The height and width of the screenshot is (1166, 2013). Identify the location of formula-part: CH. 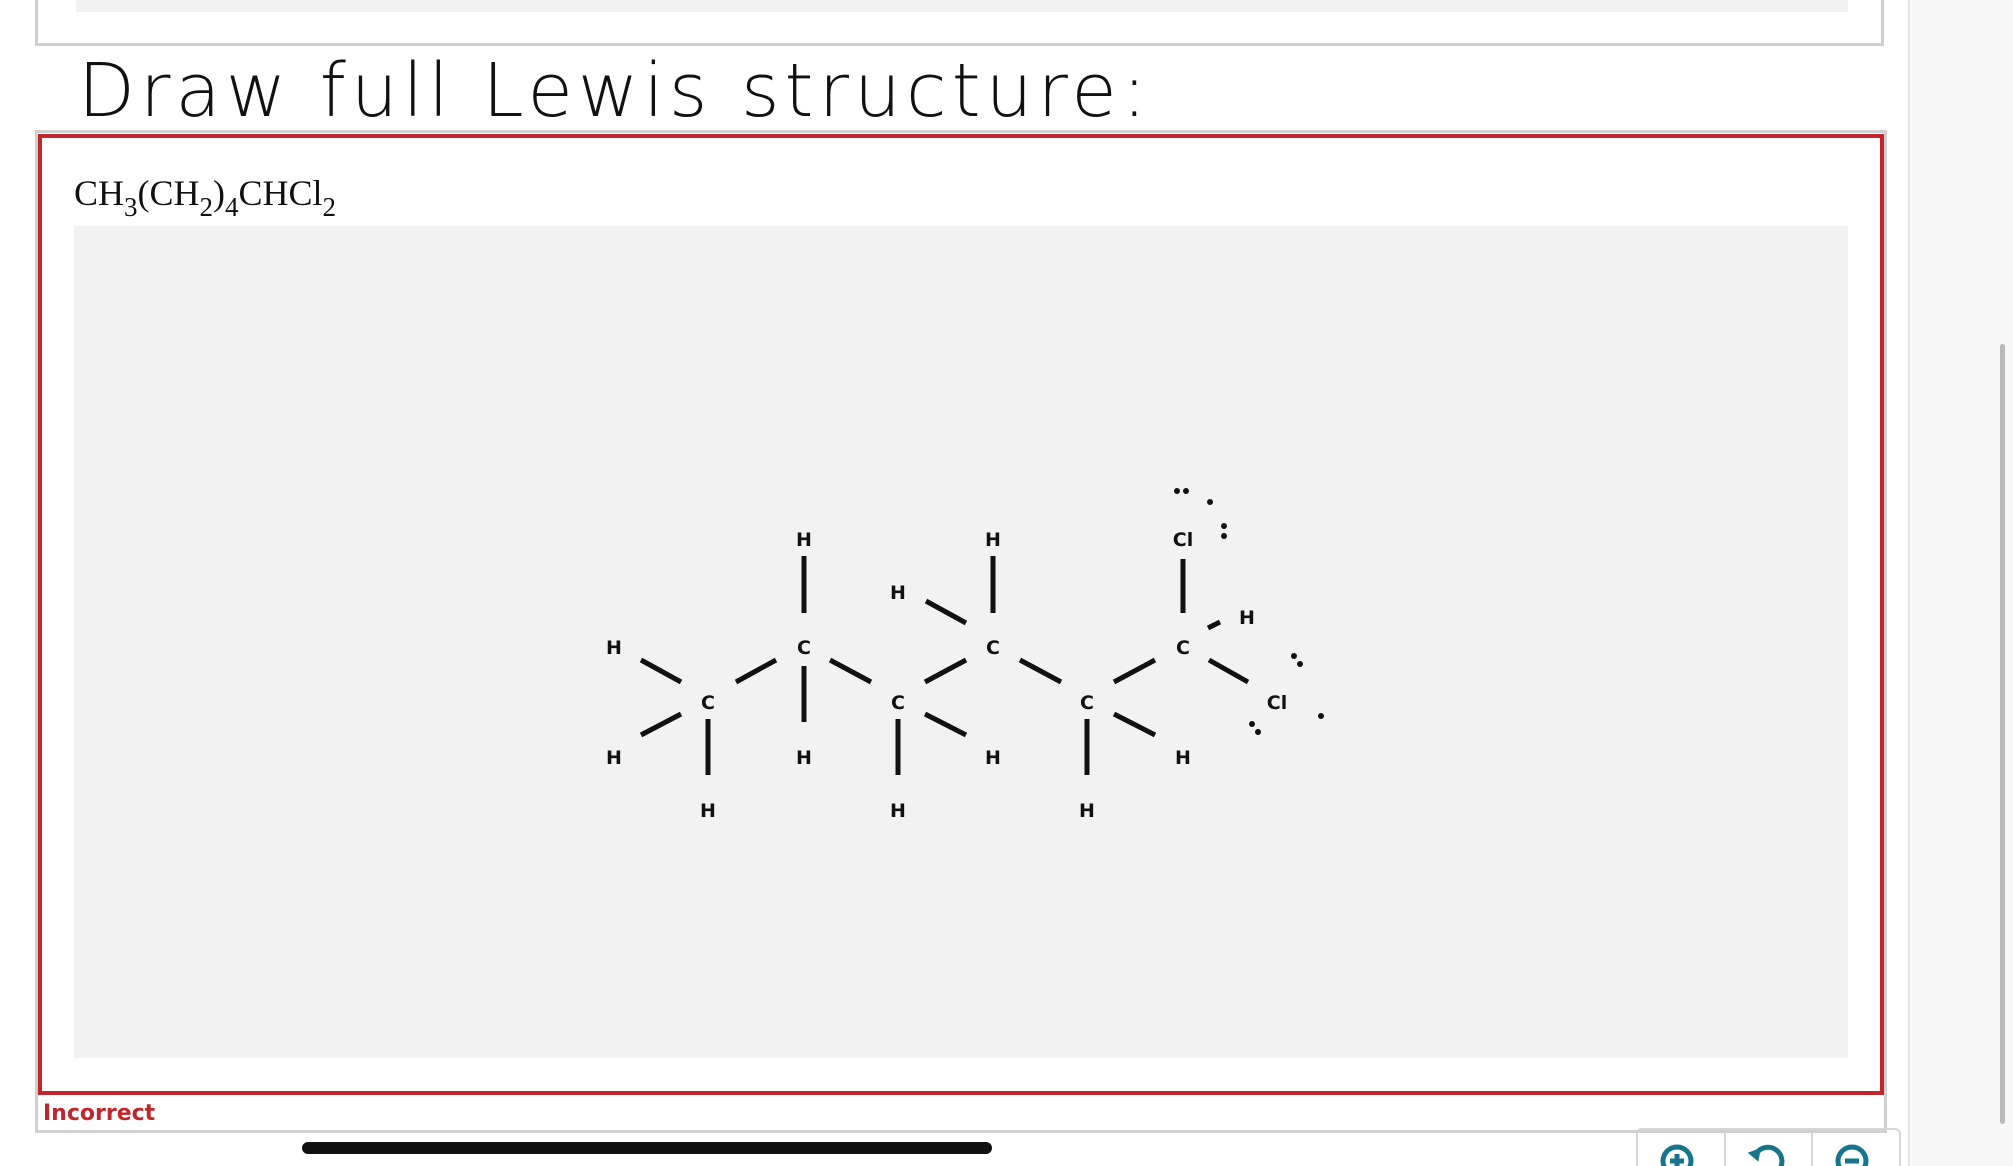
(99, 193).